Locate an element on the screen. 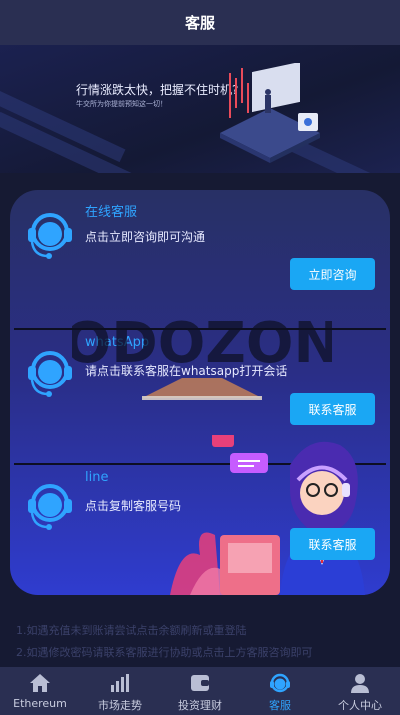 The width and height of the screenshot is (400, 715). tab-label: 投资理财 is located at coordinates (200, 705).